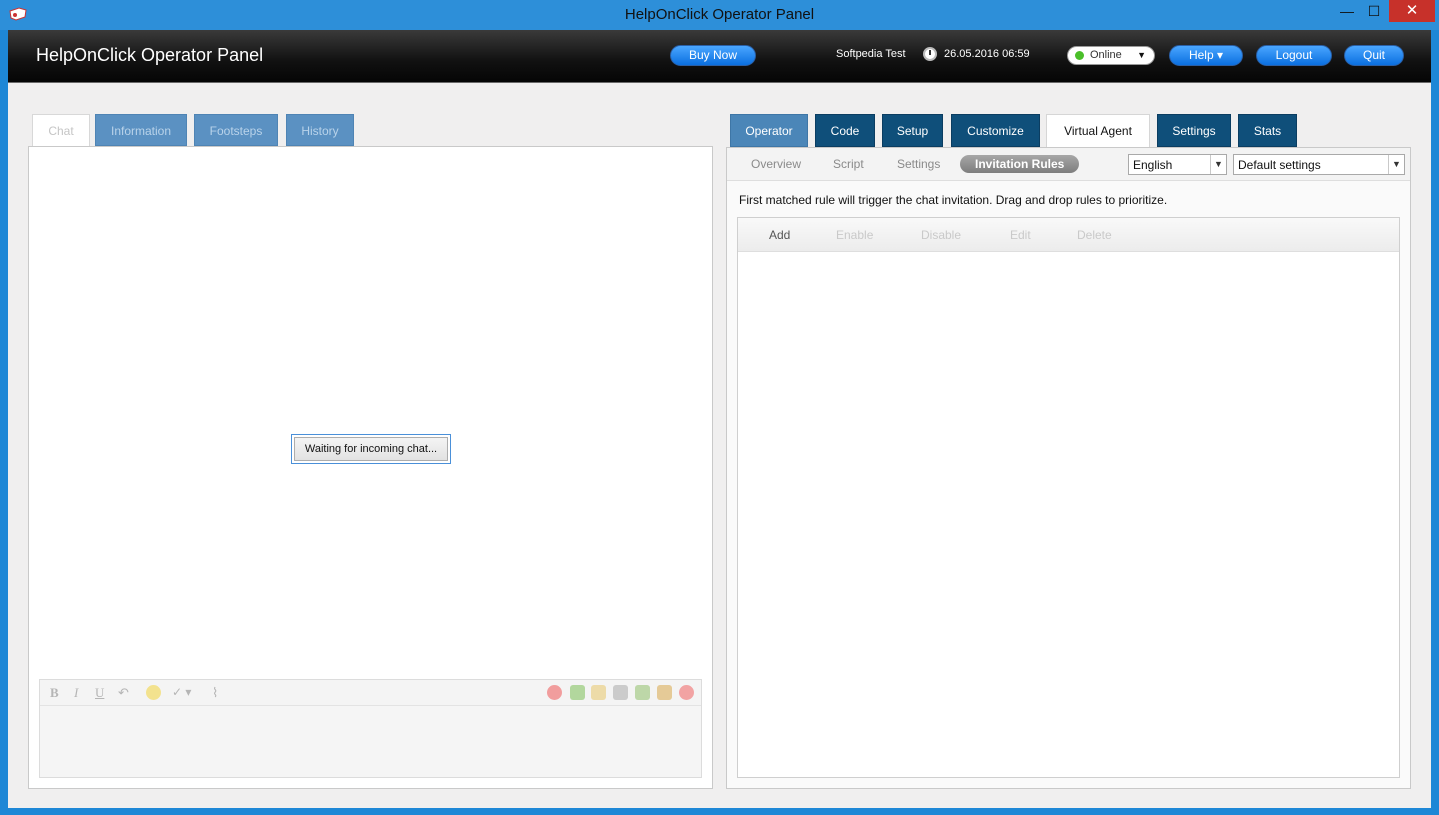  Describe the element at coordinates (1153, 165) in the screenshot. I see `language-value: English` at that location.